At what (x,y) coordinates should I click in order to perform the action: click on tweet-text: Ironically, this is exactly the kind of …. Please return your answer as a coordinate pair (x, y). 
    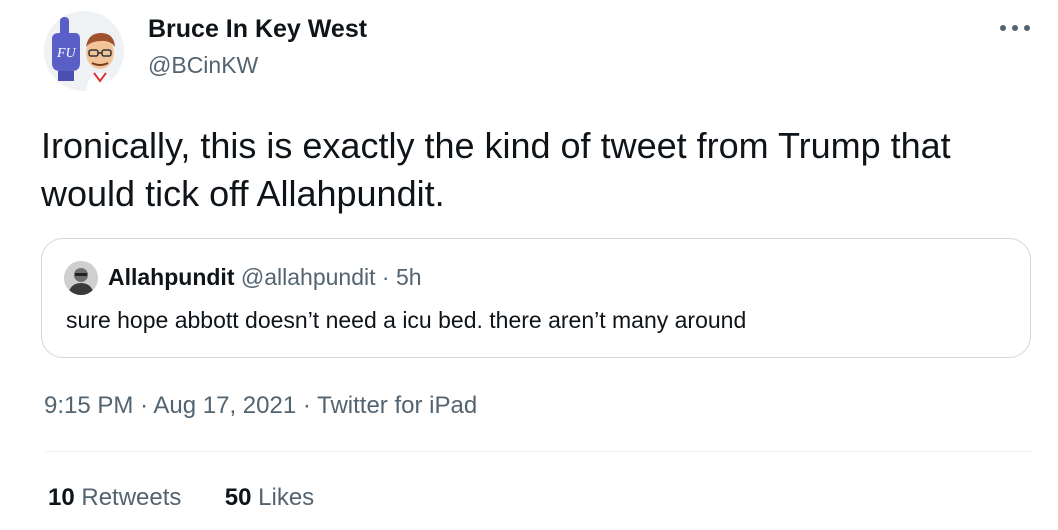
    Looking at the image, I should click on (496, 169).